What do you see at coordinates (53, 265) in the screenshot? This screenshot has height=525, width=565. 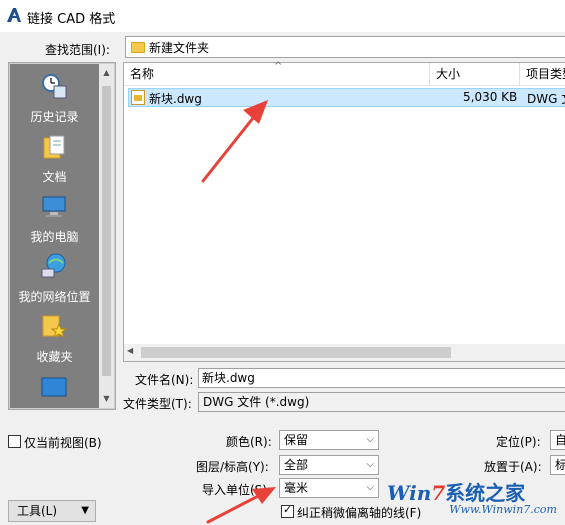 I see `network-icon` at bounding box center [53, 265].